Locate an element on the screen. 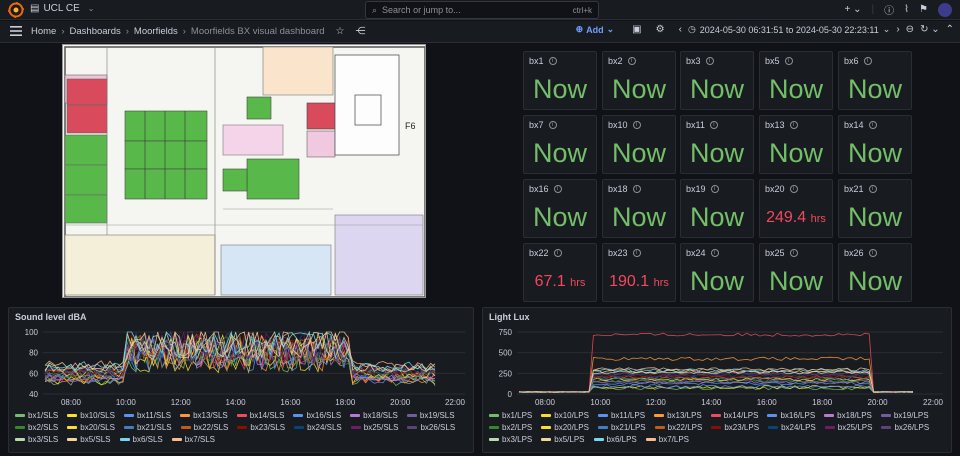 The width and height of the screenshot is (960, 456). share-icon: ⋲ is located at coordinates (361, 31).